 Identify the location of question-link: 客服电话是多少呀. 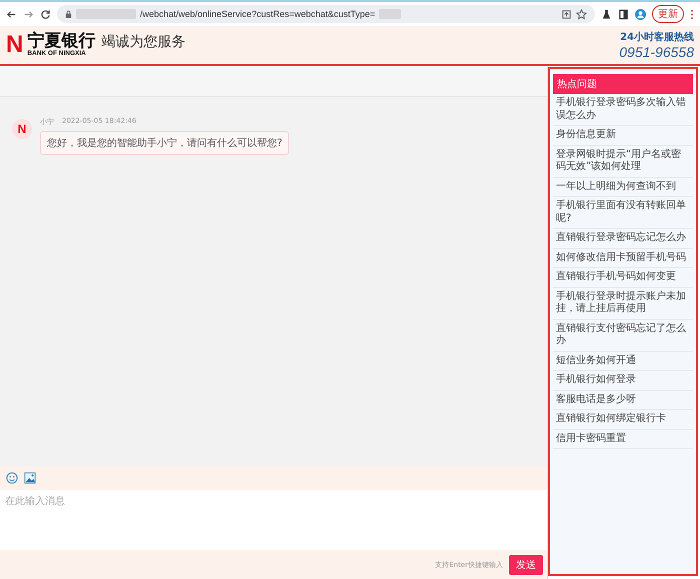
(623, 400).